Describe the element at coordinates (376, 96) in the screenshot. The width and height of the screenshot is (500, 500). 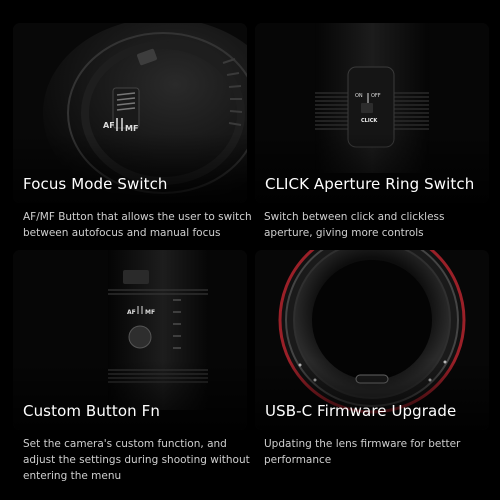
I see `off-label: OFF` at that location.